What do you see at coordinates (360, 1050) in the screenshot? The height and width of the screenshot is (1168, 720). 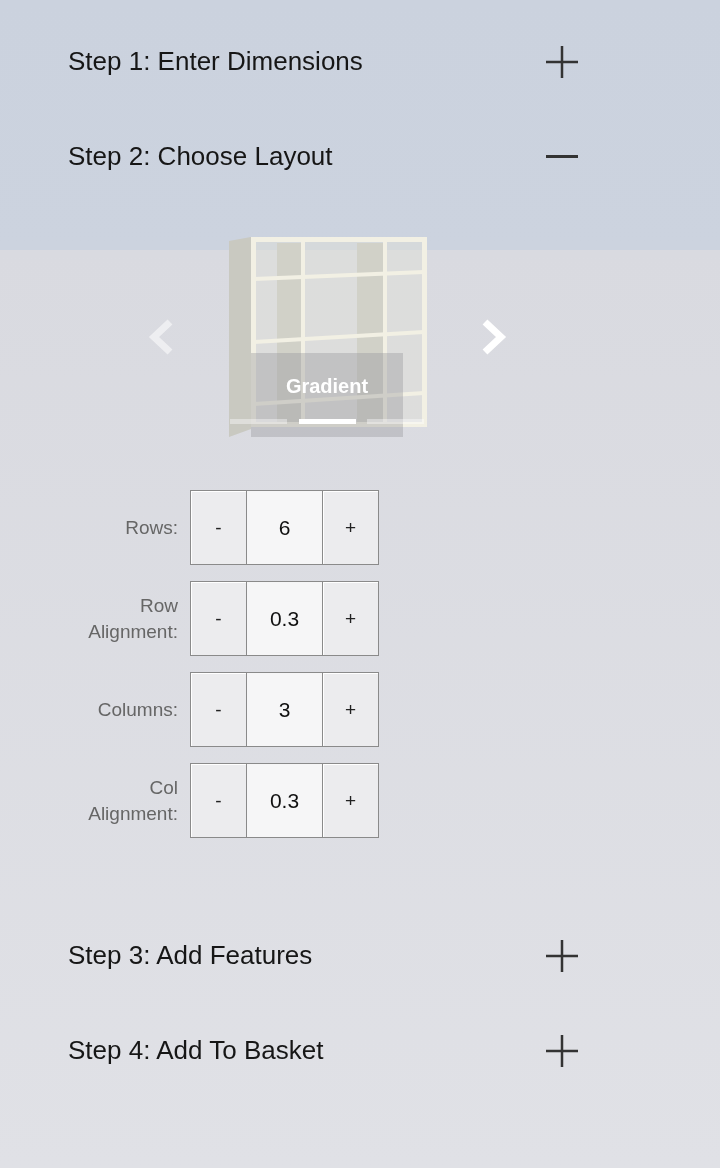 I see `accordion-header: Step 4: Add To Basket` at bounding box center [360, 1050].